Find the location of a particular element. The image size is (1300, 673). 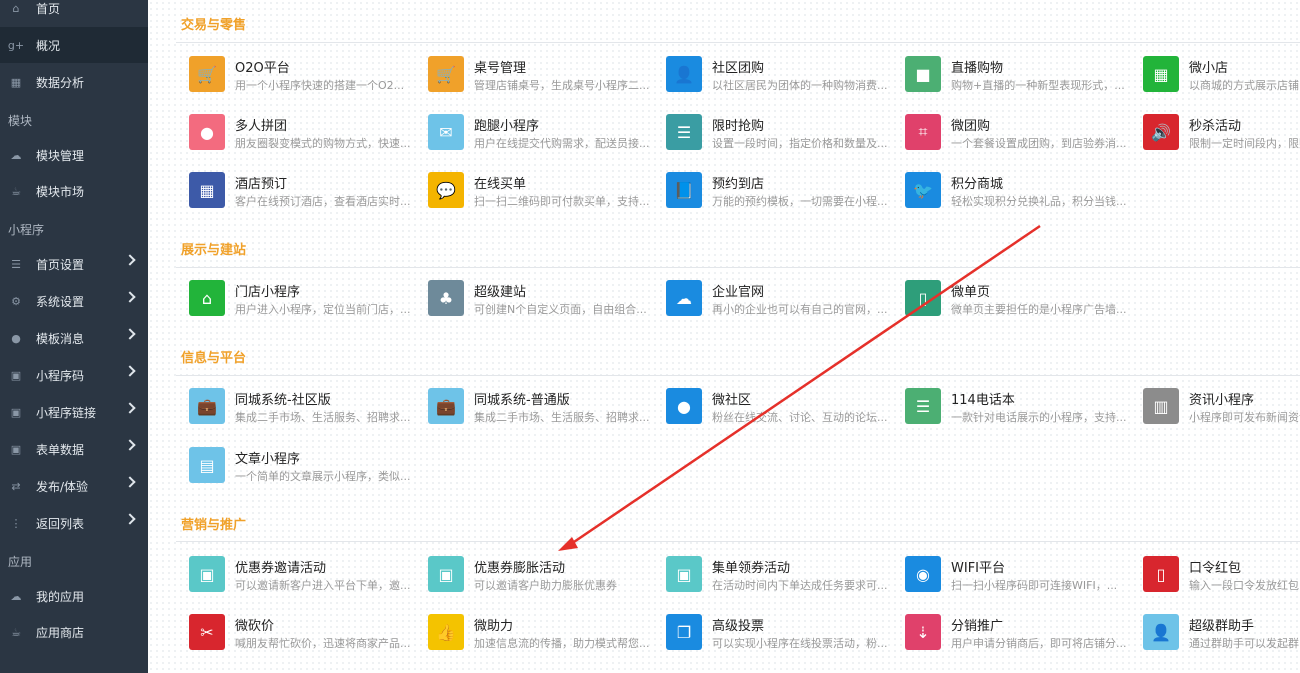

sidebar-section-title: 小程序 is located at coordinates (26, 230).